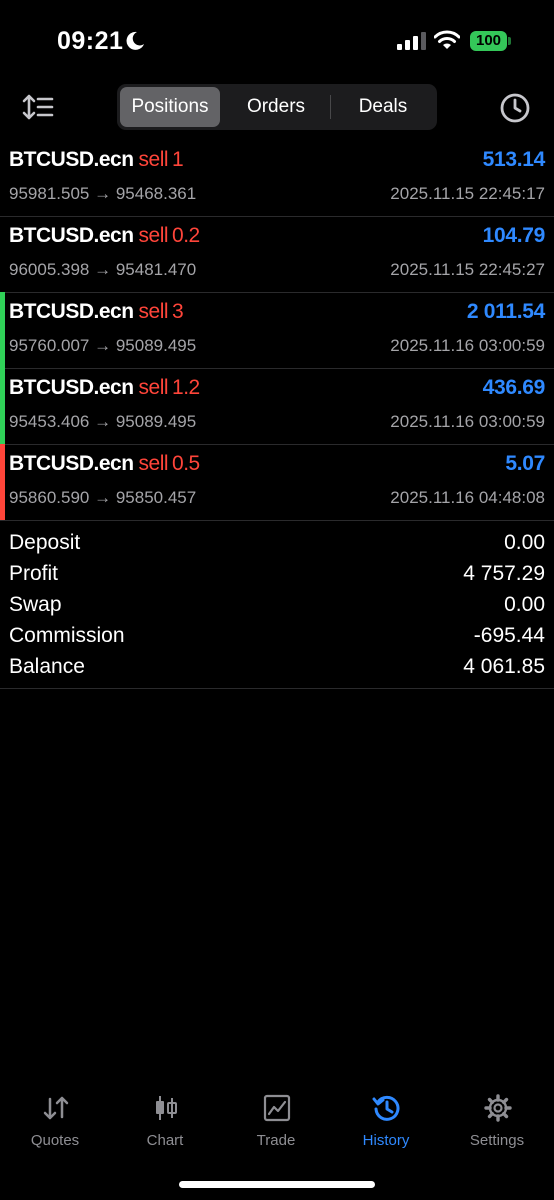 This screenshot has width=554, height=1200. Describe the element at coordinates (156, 497) in the screenshot. I see `close-price: 95850.457` at that location.